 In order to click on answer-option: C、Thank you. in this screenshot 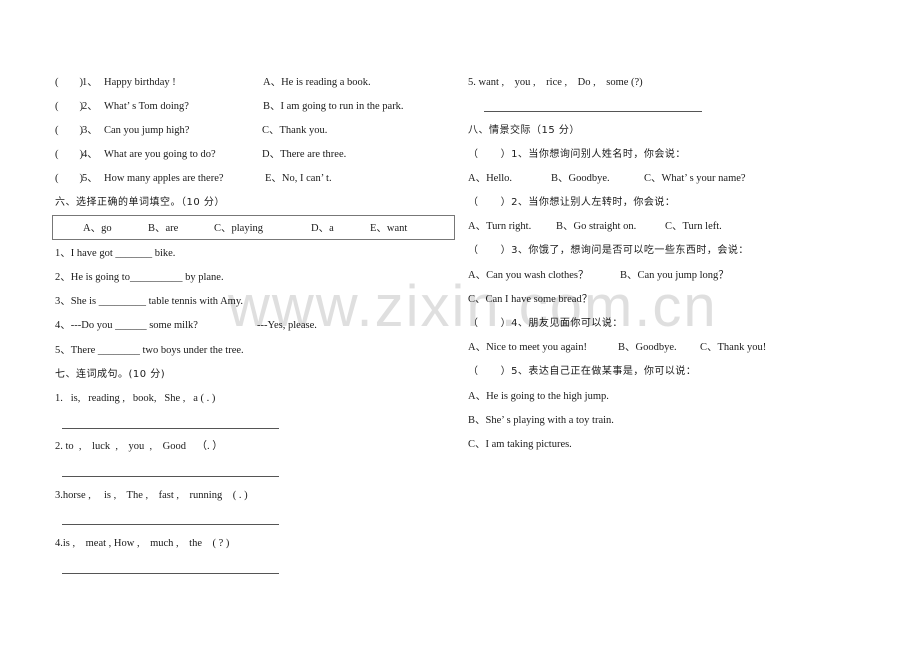, I will do `click(295, 130)`.